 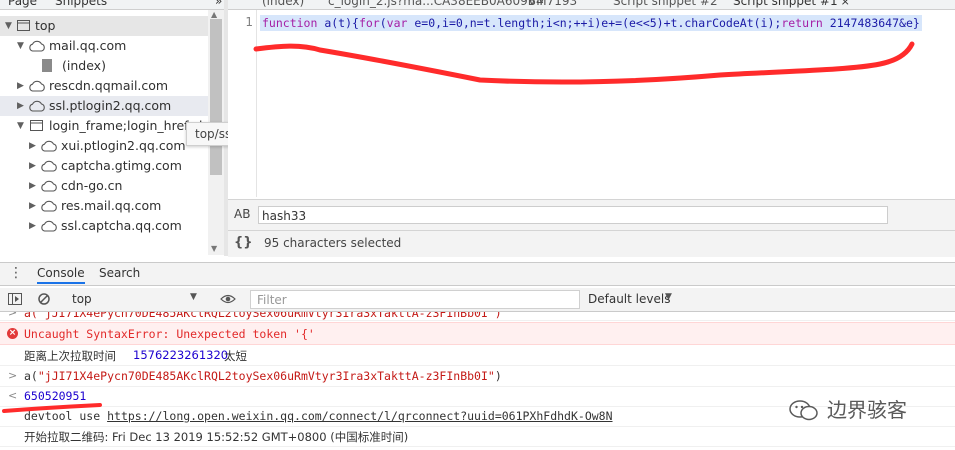 What do you see at coordinates (119, 273) in the screenshot?
I see `tab-search: Search` at bounding box center [119, 273].